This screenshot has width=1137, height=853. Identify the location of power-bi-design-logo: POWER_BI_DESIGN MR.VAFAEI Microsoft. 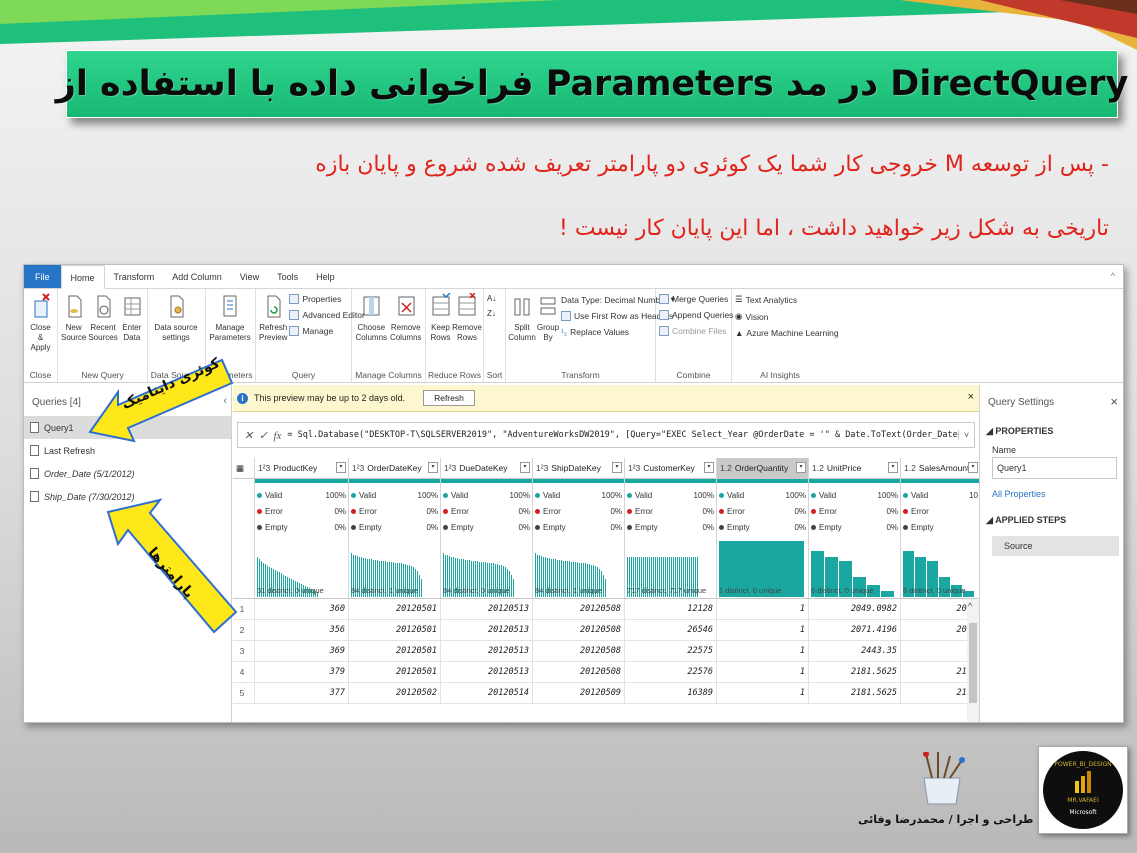
(1083, 790).